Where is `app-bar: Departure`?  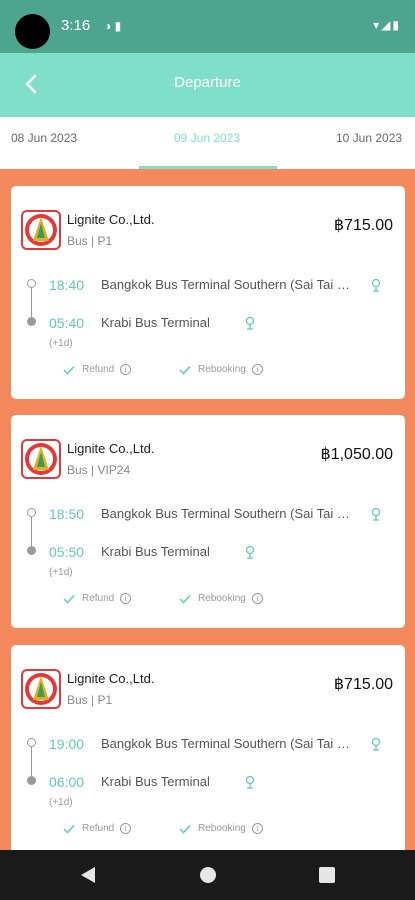
app-bar: Departure is located at coordinates (207, 85).